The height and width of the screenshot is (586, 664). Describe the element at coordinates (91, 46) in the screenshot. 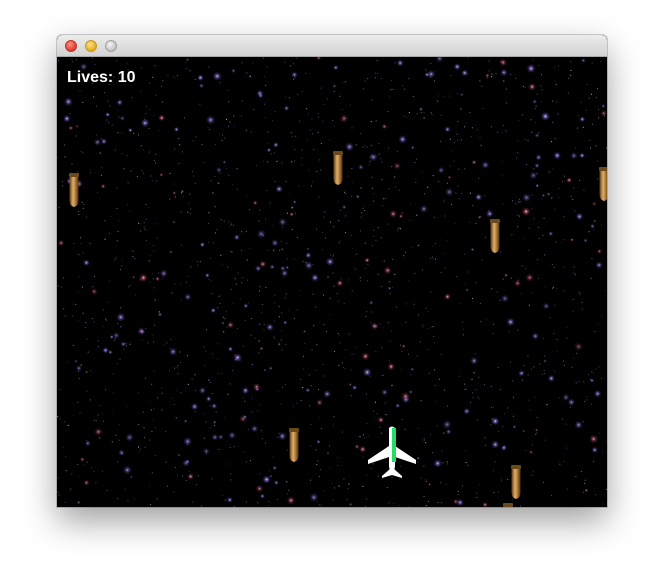

I see `minimize-button` at that location.